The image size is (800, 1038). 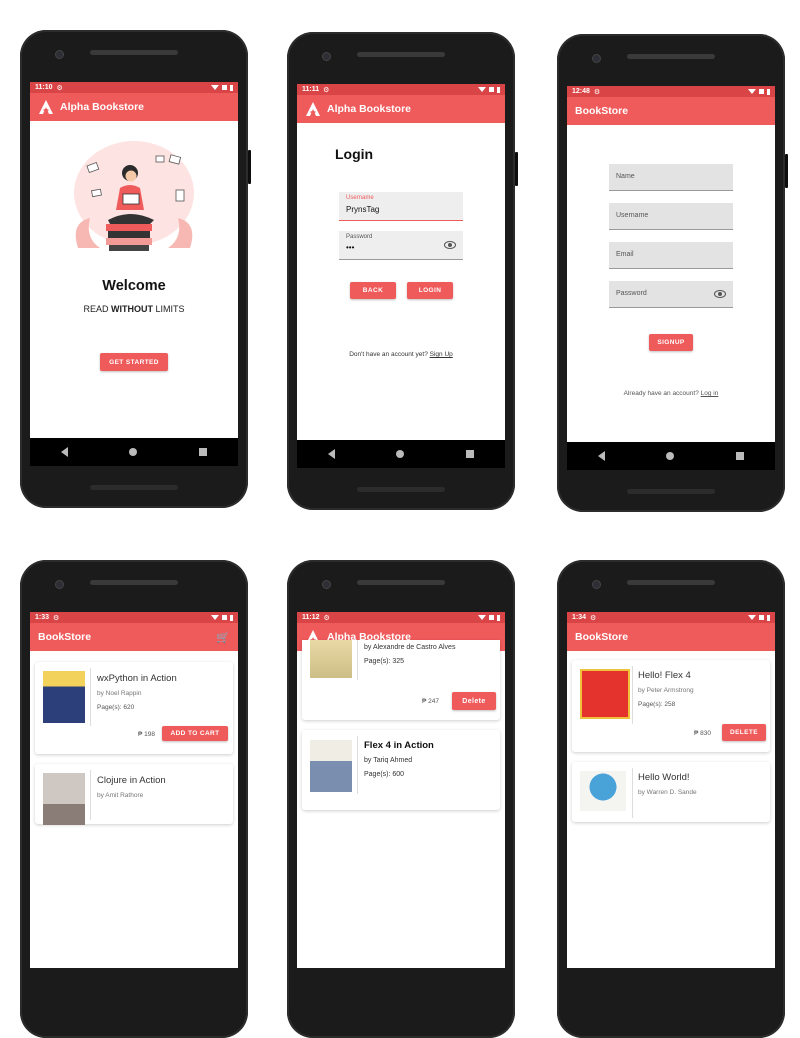 I want to click on name-field: Name, so click(x=671, y=177).